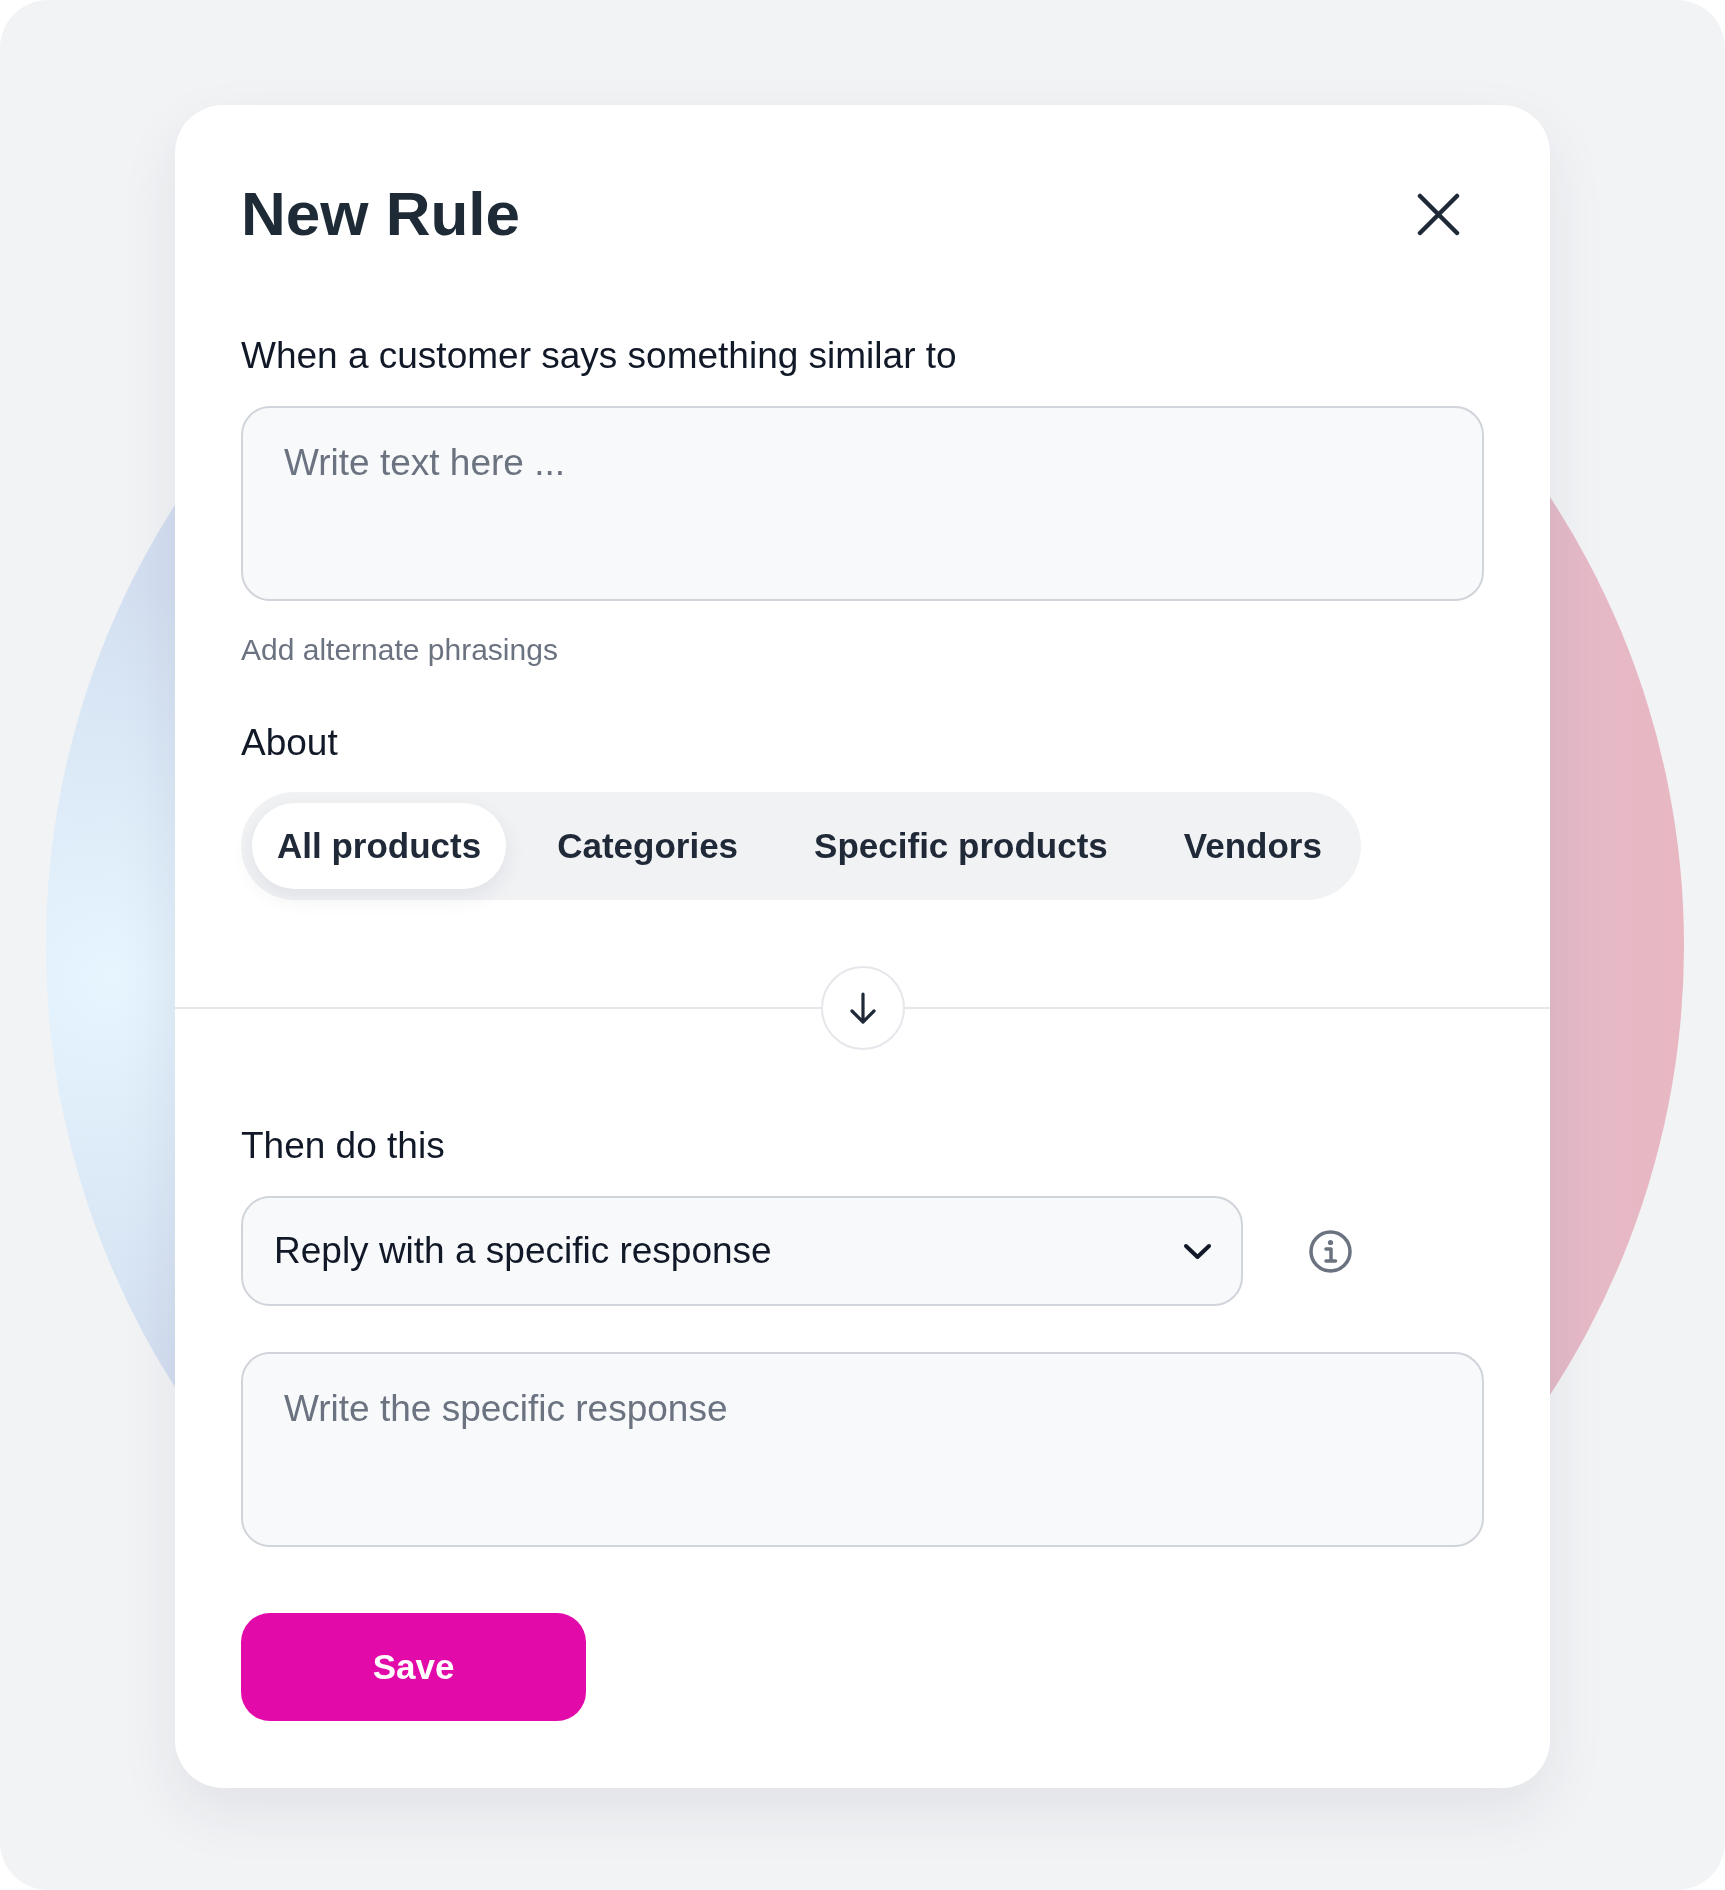 Image resolution: width=1725 pixels, height=1890 pixels. I want to click on alternate-phrasings-link: Add alternate phrasings, so click(399, 650).